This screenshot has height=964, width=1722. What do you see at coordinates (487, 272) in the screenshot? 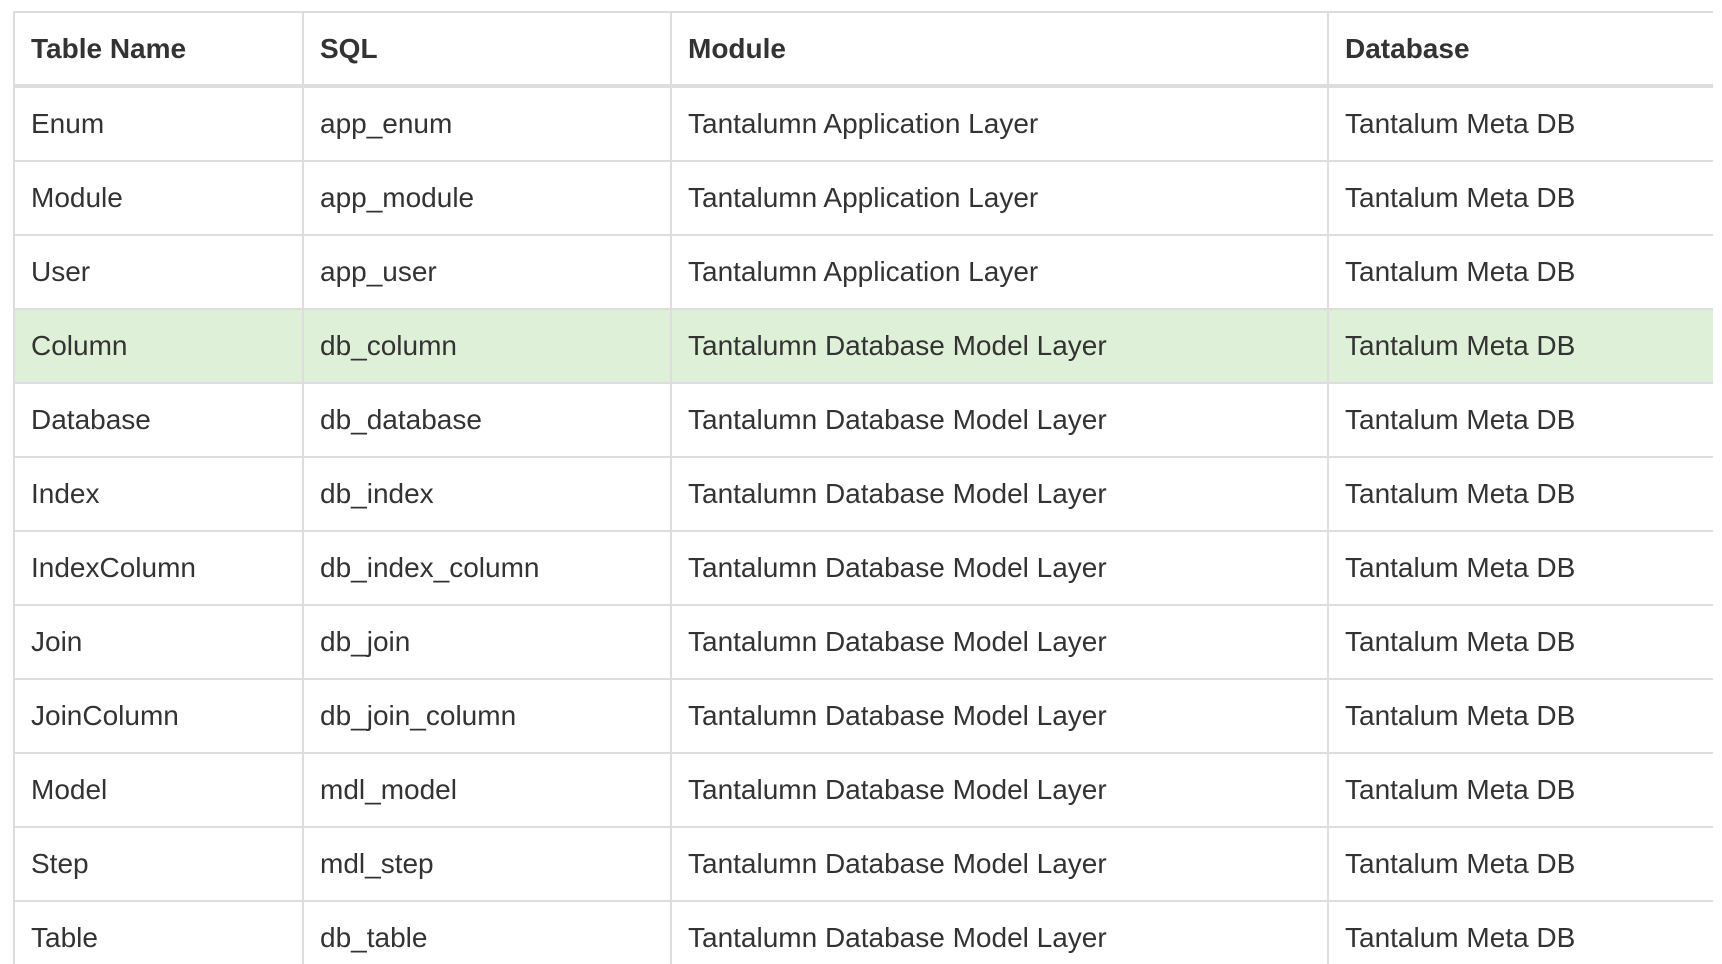
I see `cell-sql: app_user` at bounding box center [487, 272].